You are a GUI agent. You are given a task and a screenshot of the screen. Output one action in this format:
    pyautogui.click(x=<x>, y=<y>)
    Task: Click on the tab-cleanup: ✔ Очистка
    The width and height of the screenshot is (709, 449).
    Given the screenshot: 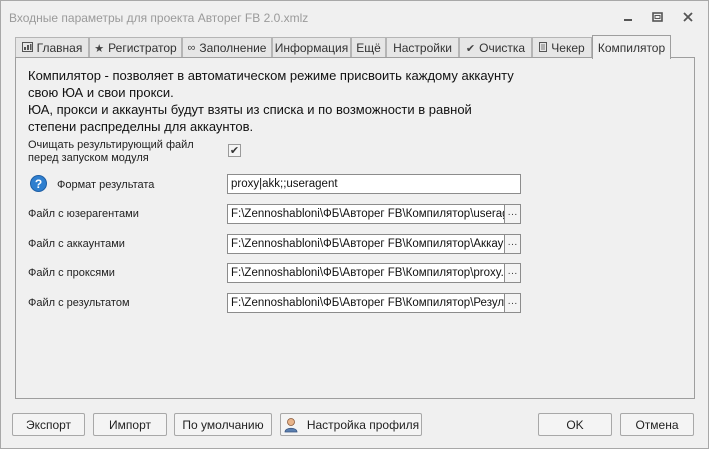 What is the action you would take?
    pyautogui.click(x=495, y=47)
    